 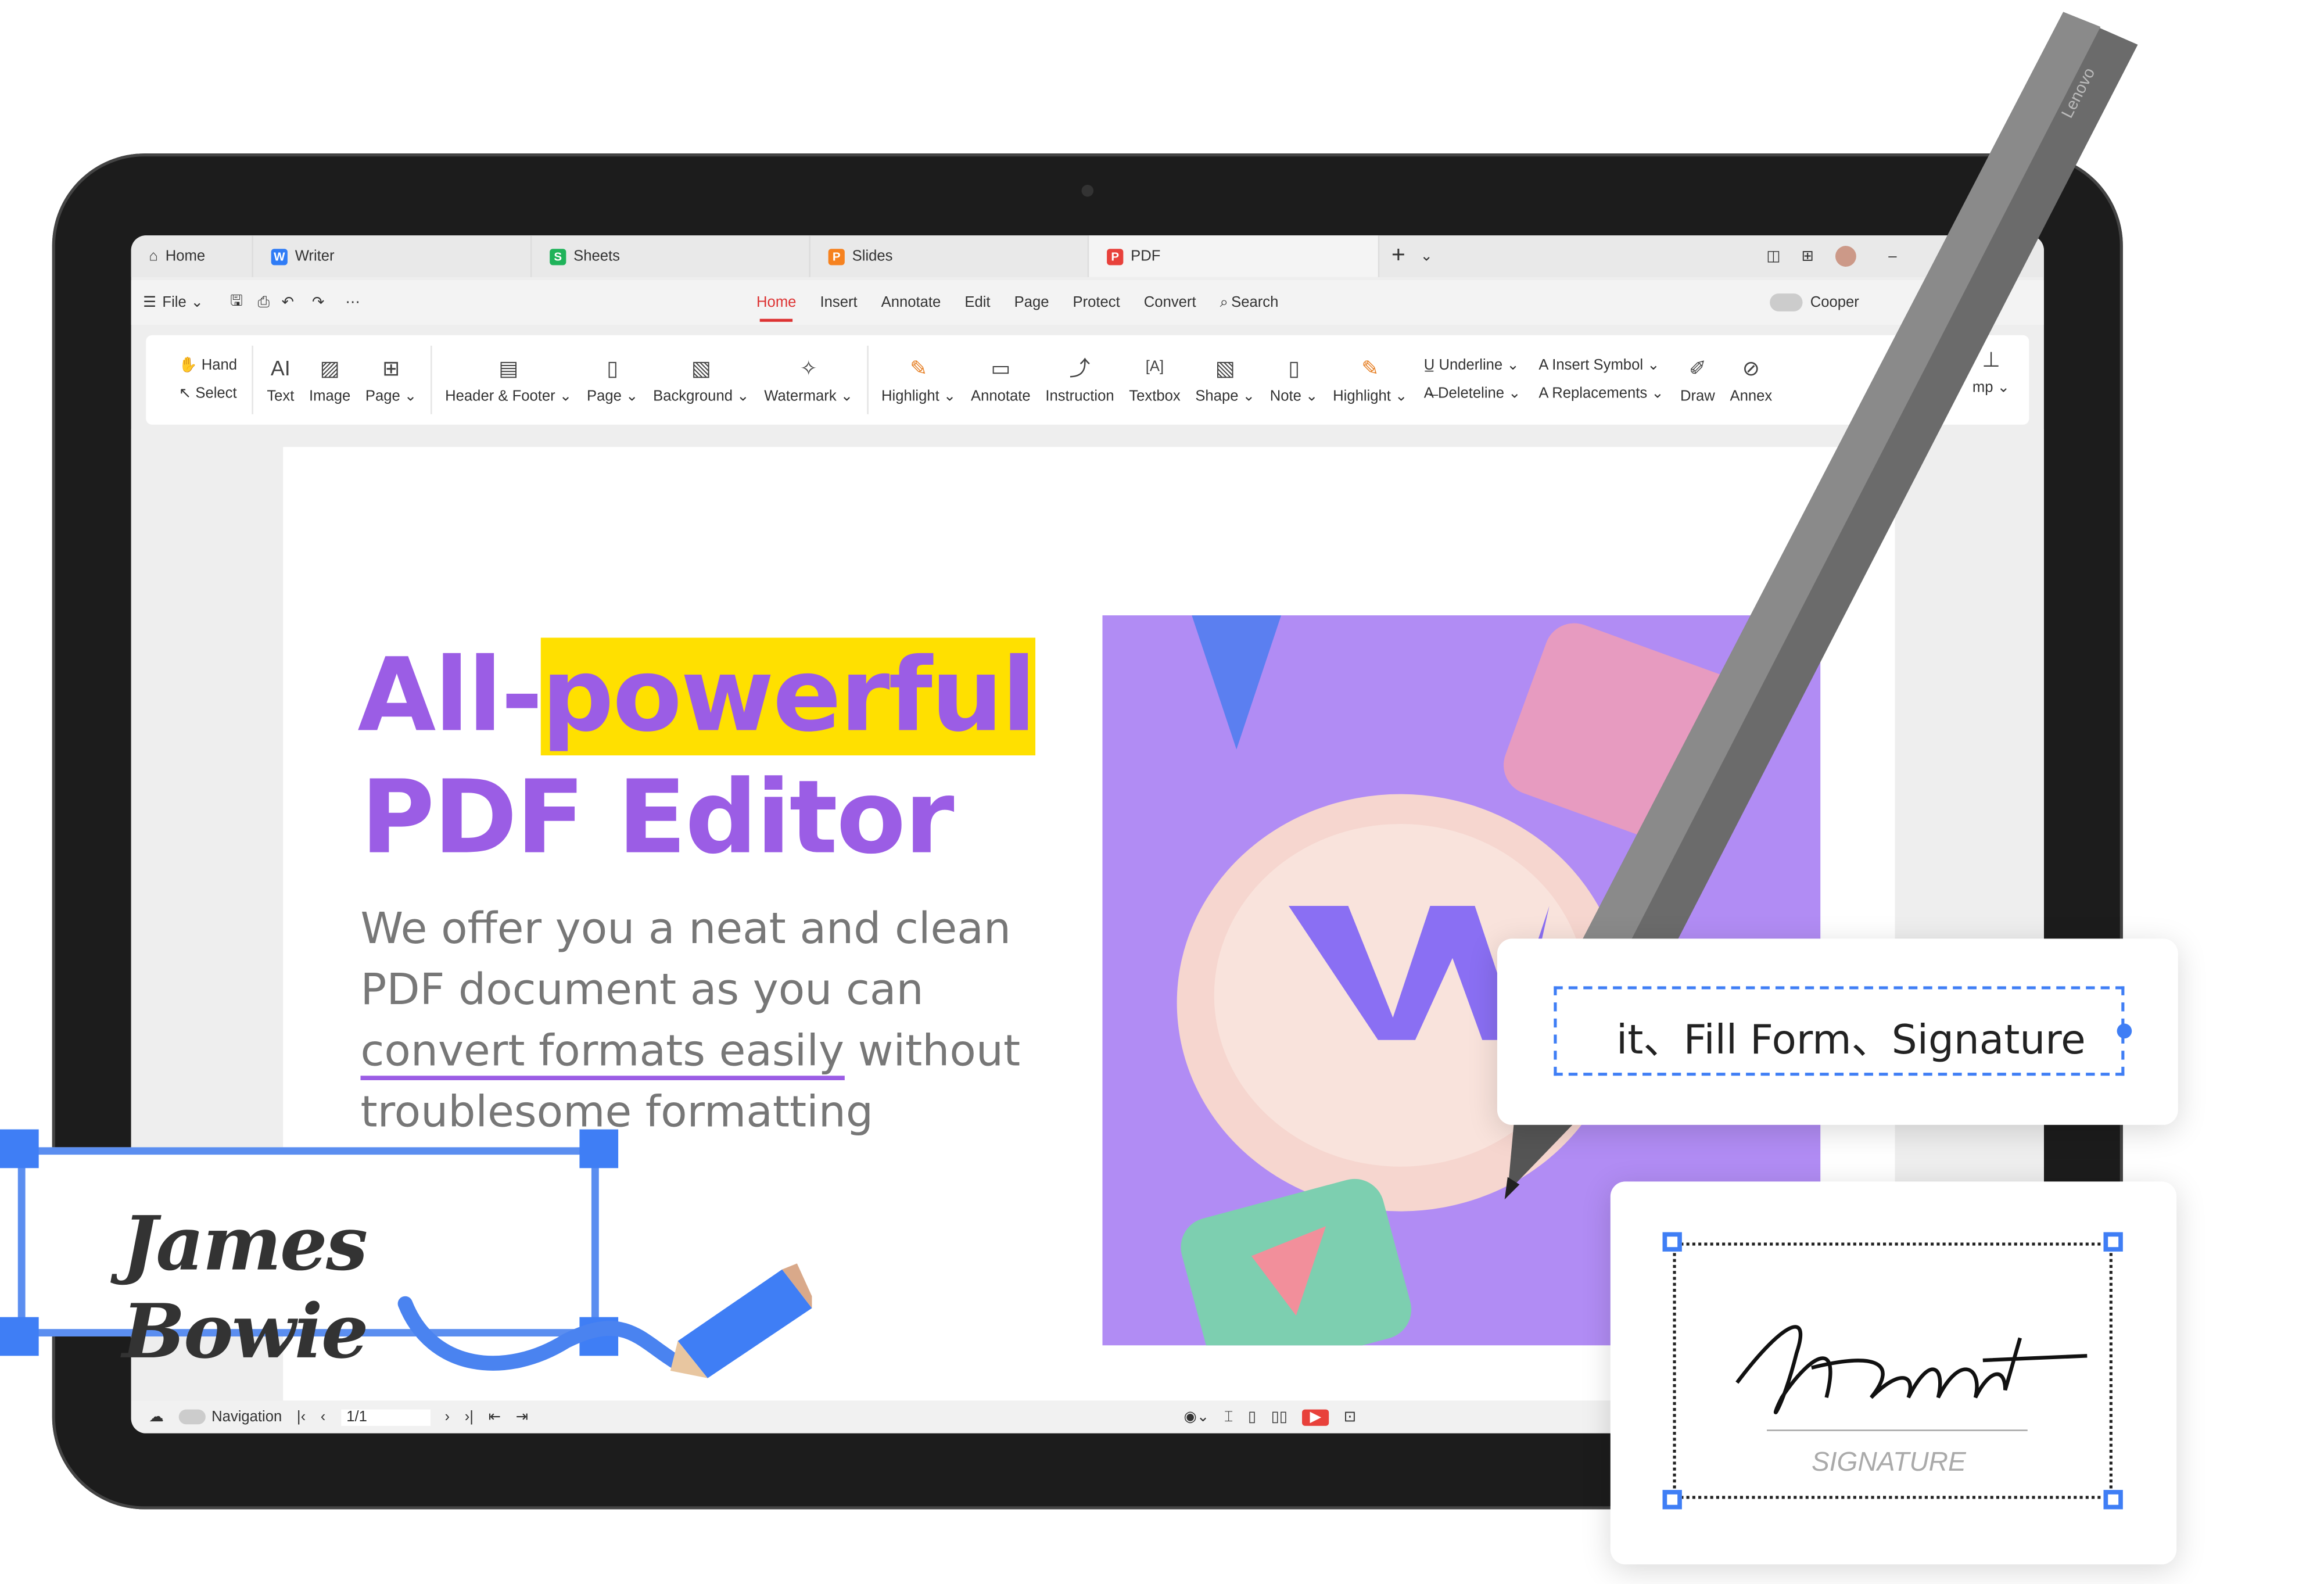 I want to click on menu-page: Page, so click(x=1031, y=302).